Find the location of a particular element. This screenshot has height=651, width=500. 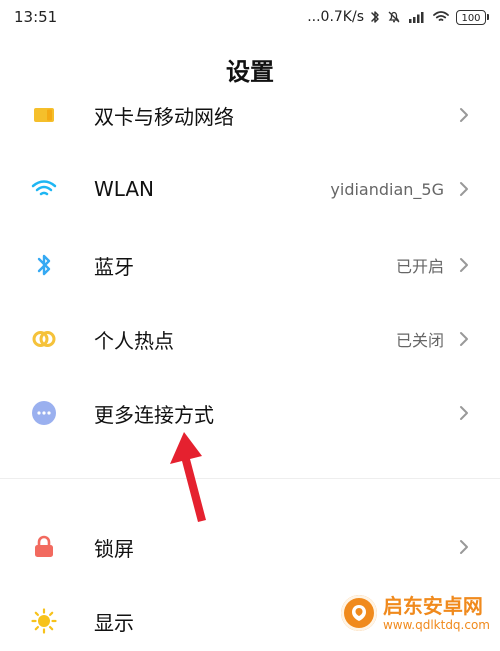

settings-item-dual-sim: 双卡与移动网络 is located at coordinates (250, 115).